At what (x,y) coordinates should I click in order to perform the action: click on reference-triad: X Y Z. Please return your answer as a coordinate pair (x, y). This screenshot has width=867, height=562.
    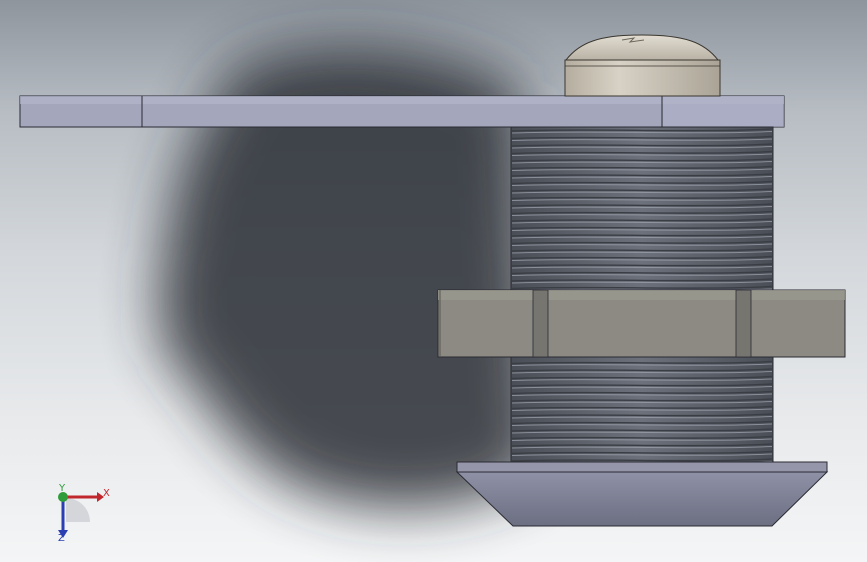
    Looking at the image, I should click on (84, 513).